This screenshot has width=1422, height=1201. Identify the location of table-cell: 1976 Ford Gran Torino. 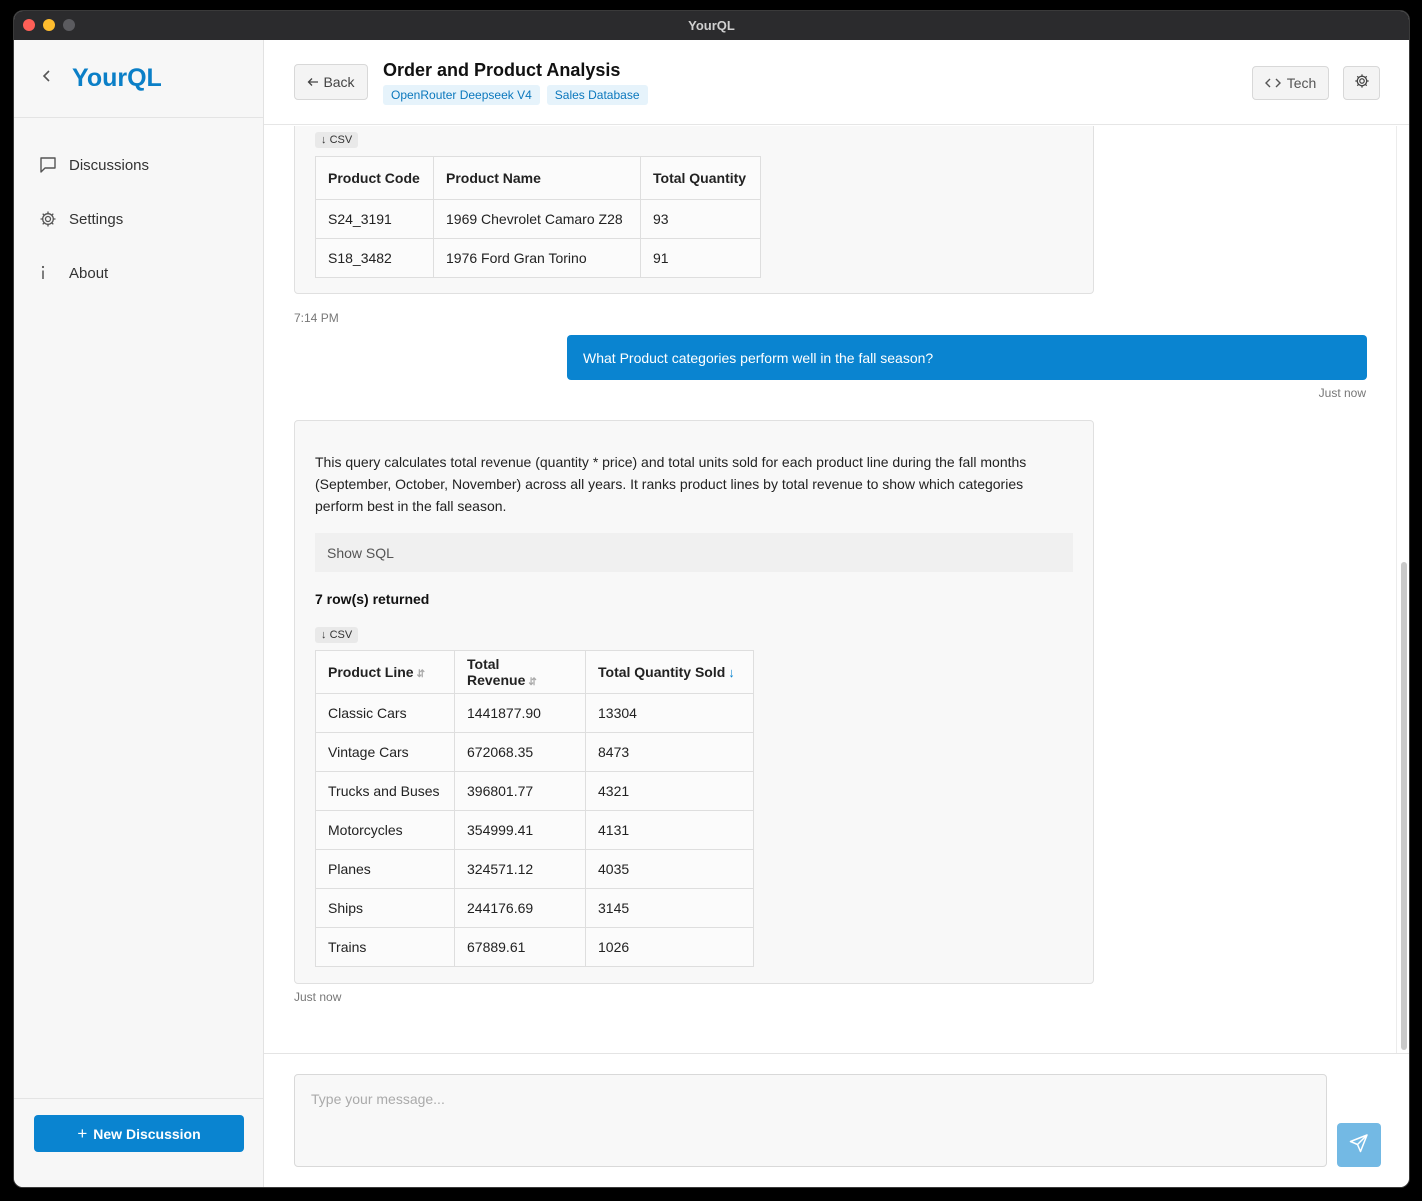
(537, 258).